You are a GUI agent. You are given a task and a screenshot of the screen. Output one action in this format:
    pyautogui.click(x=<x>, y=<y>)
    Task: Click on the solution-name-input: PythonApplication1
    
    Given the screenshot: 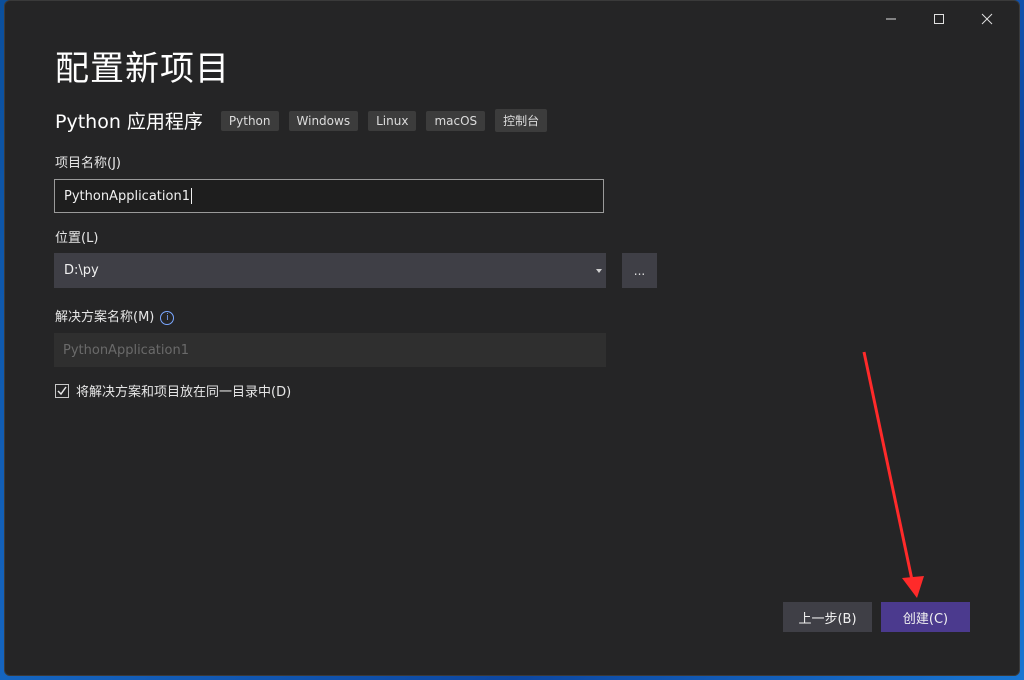 What is the action you would take?
    pyautogui.click(x=330, y=350)
    